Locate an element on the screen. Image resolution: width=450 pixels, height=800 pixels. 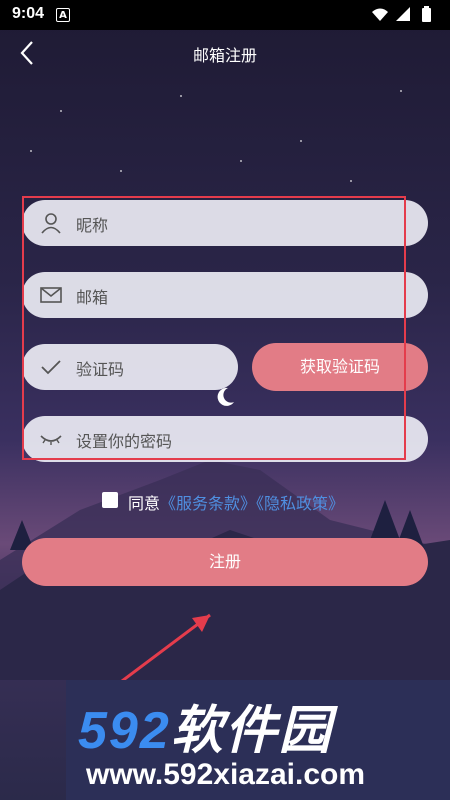
system-icons is located at coordinates (401, 14).